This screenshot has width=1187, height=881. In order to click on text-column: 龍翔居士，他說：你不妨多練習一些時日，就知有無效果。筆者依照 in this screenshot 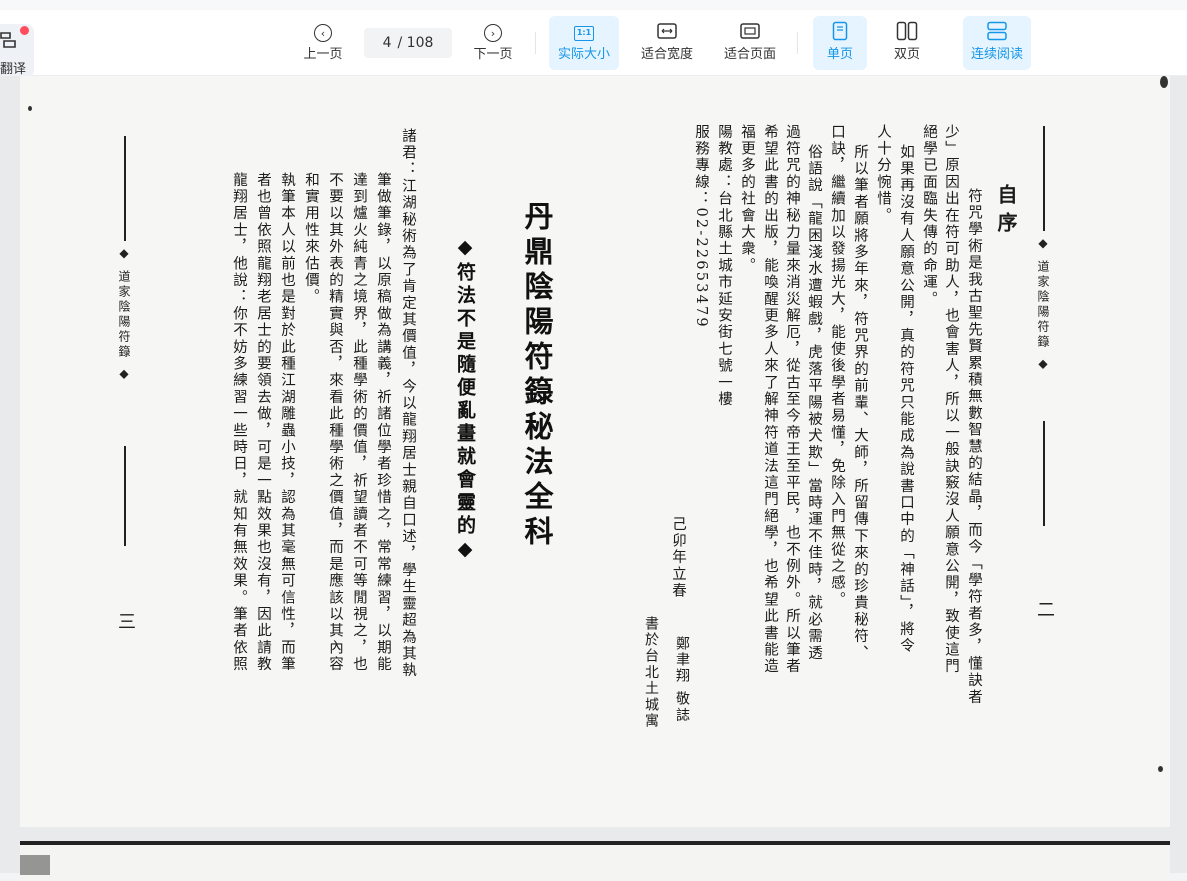, I will do `click(239, 422)`.